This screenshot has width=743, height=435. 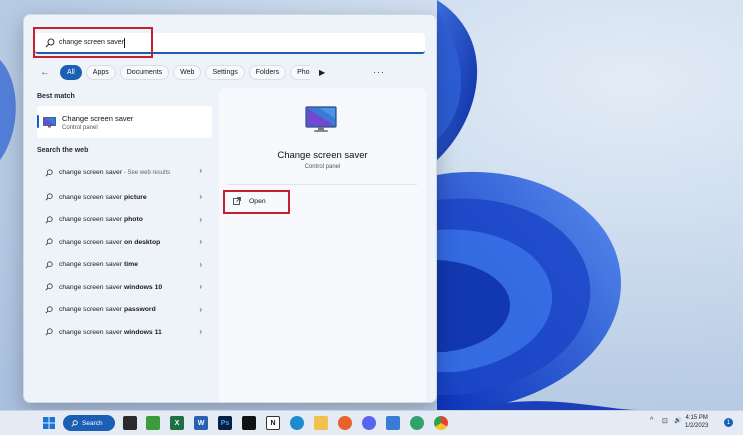 I want to click on file-explorer-icon, so click(x=321, y=423).